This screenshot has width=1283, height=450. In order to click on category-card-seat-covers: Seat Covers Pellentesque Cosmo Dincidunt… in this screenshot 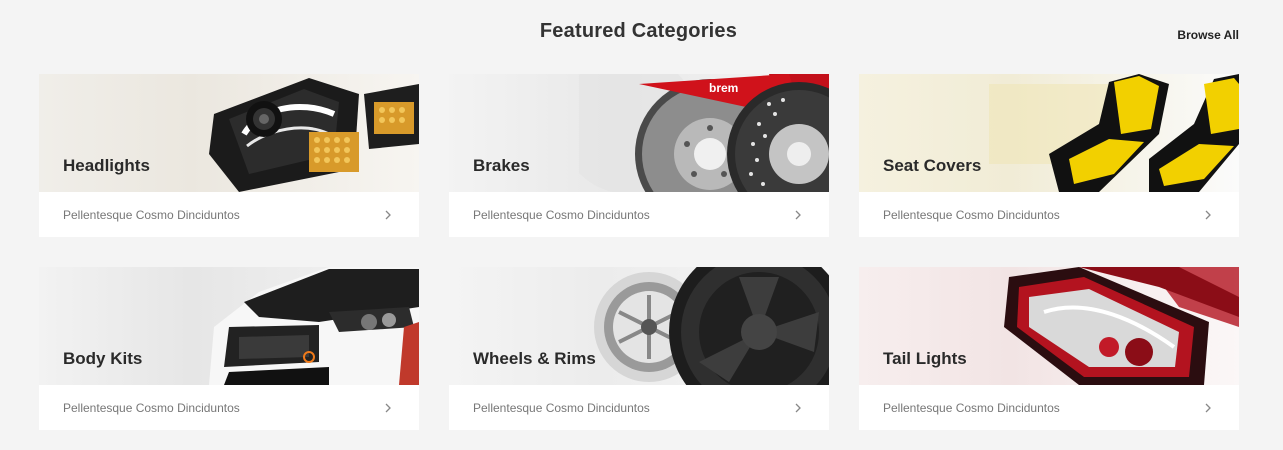, I will do `click(1049, 155)`.